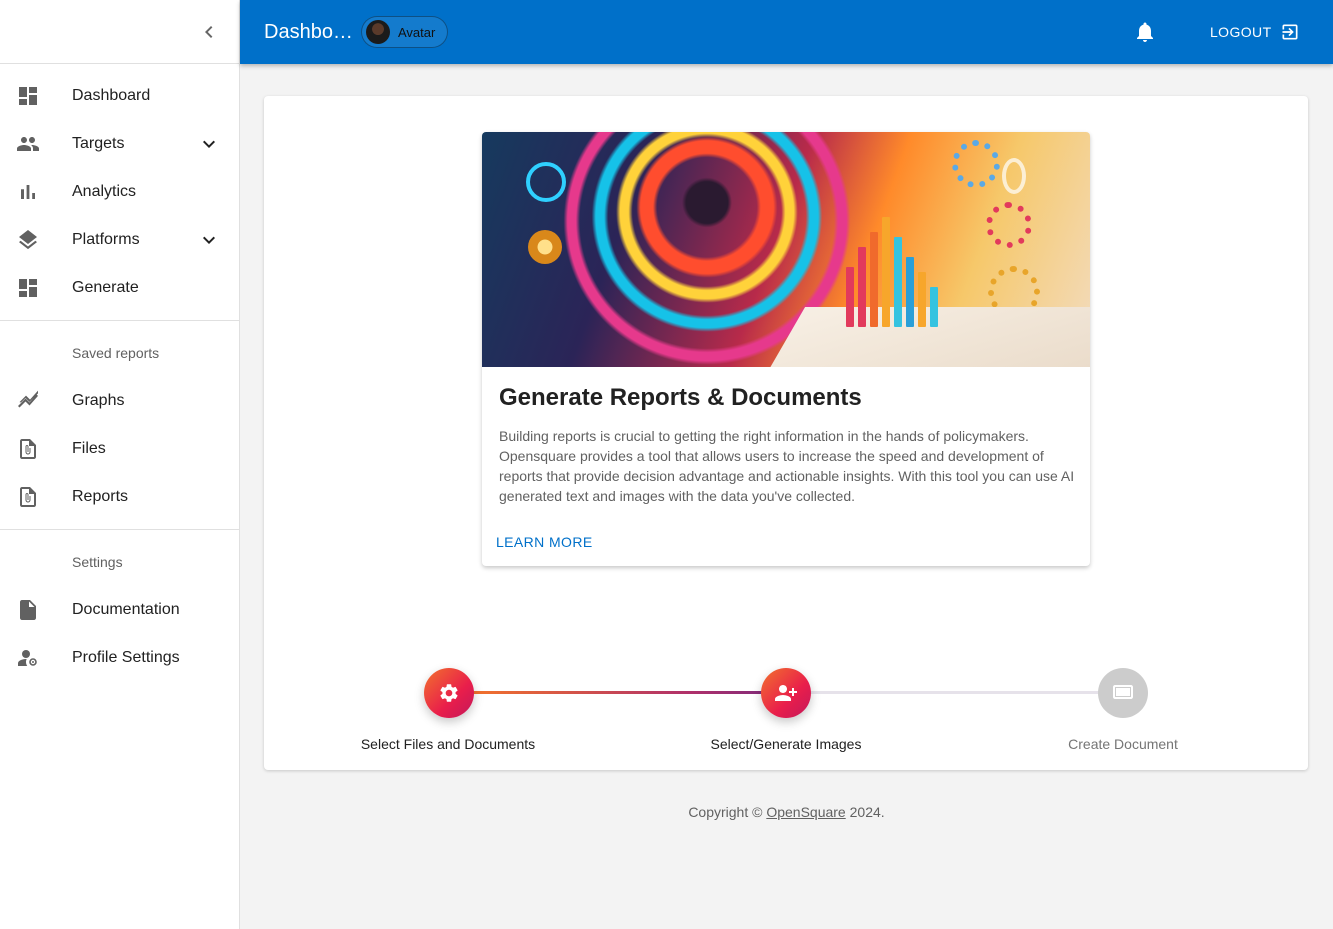 Image resolution: width=1333 pixels, height=929 pixels. I want to click on collapse-sidebar-button, so click(209, 32).